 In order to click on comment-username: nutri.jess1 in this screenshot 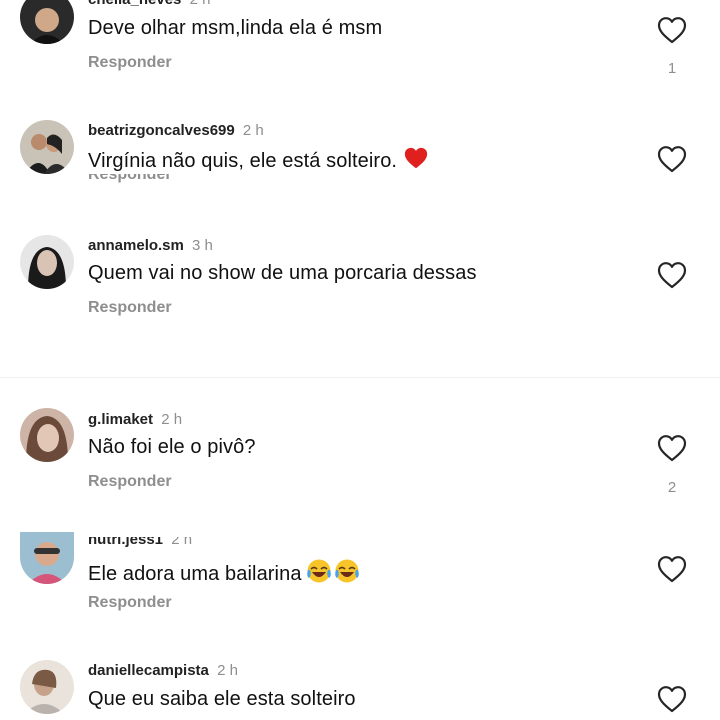, I will do `click(125, 542)`.